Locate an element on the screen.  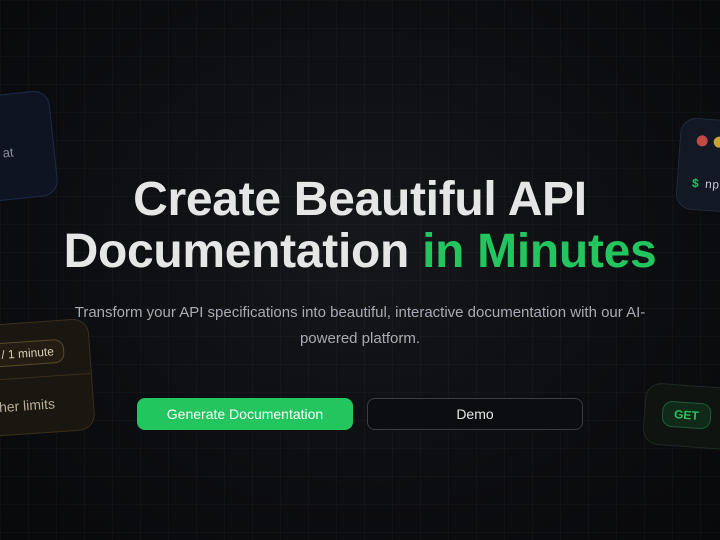
rate-card-divider is located at coordinates (45, 377).